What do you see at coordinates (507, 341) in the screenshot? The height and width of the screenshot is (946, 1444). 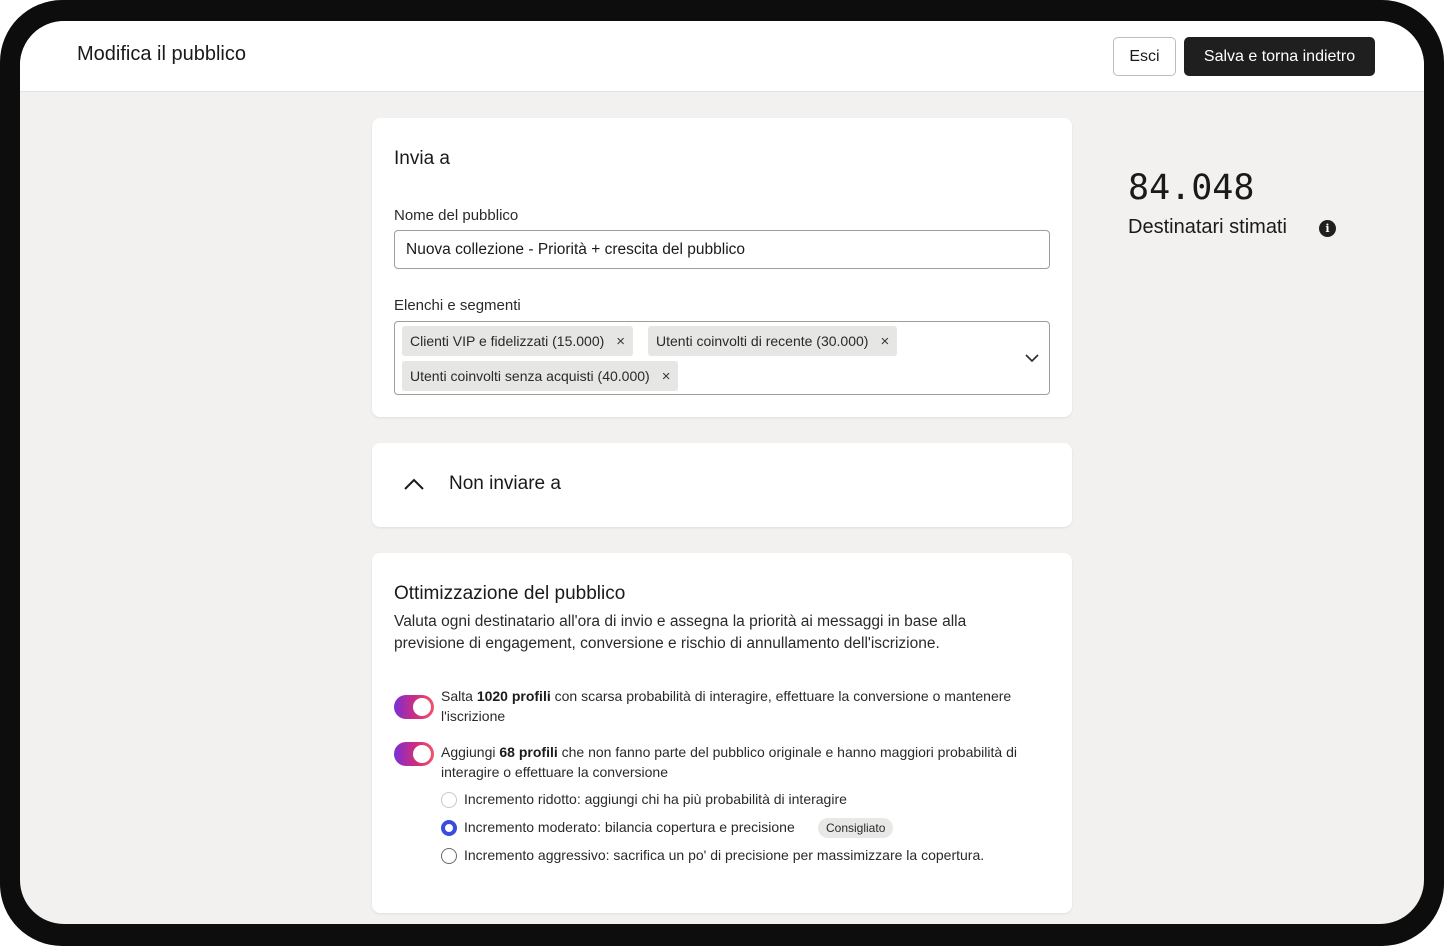 I see `segment-chip-label: Clienti VIP e fidelizzati (15.000)` at bounding box center [507, 341].